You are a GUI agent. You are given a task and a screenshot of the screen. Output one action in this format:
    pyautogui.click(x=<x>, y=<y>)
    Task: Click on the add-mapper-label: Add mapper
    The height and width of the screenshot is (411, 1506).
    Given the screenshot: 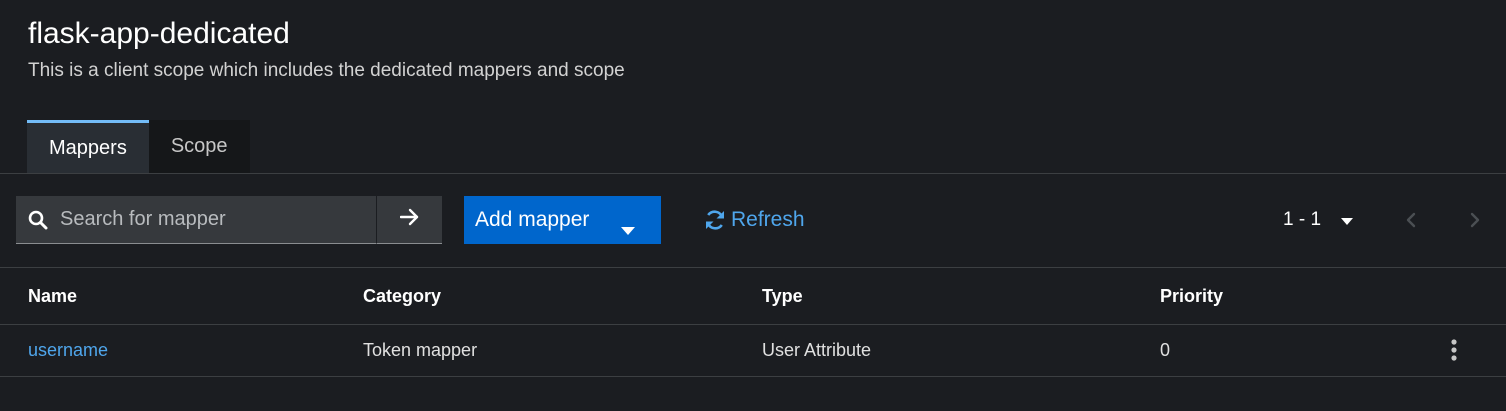 What is the action you would take?
    pyautogui.click(x=532, y=219)
    